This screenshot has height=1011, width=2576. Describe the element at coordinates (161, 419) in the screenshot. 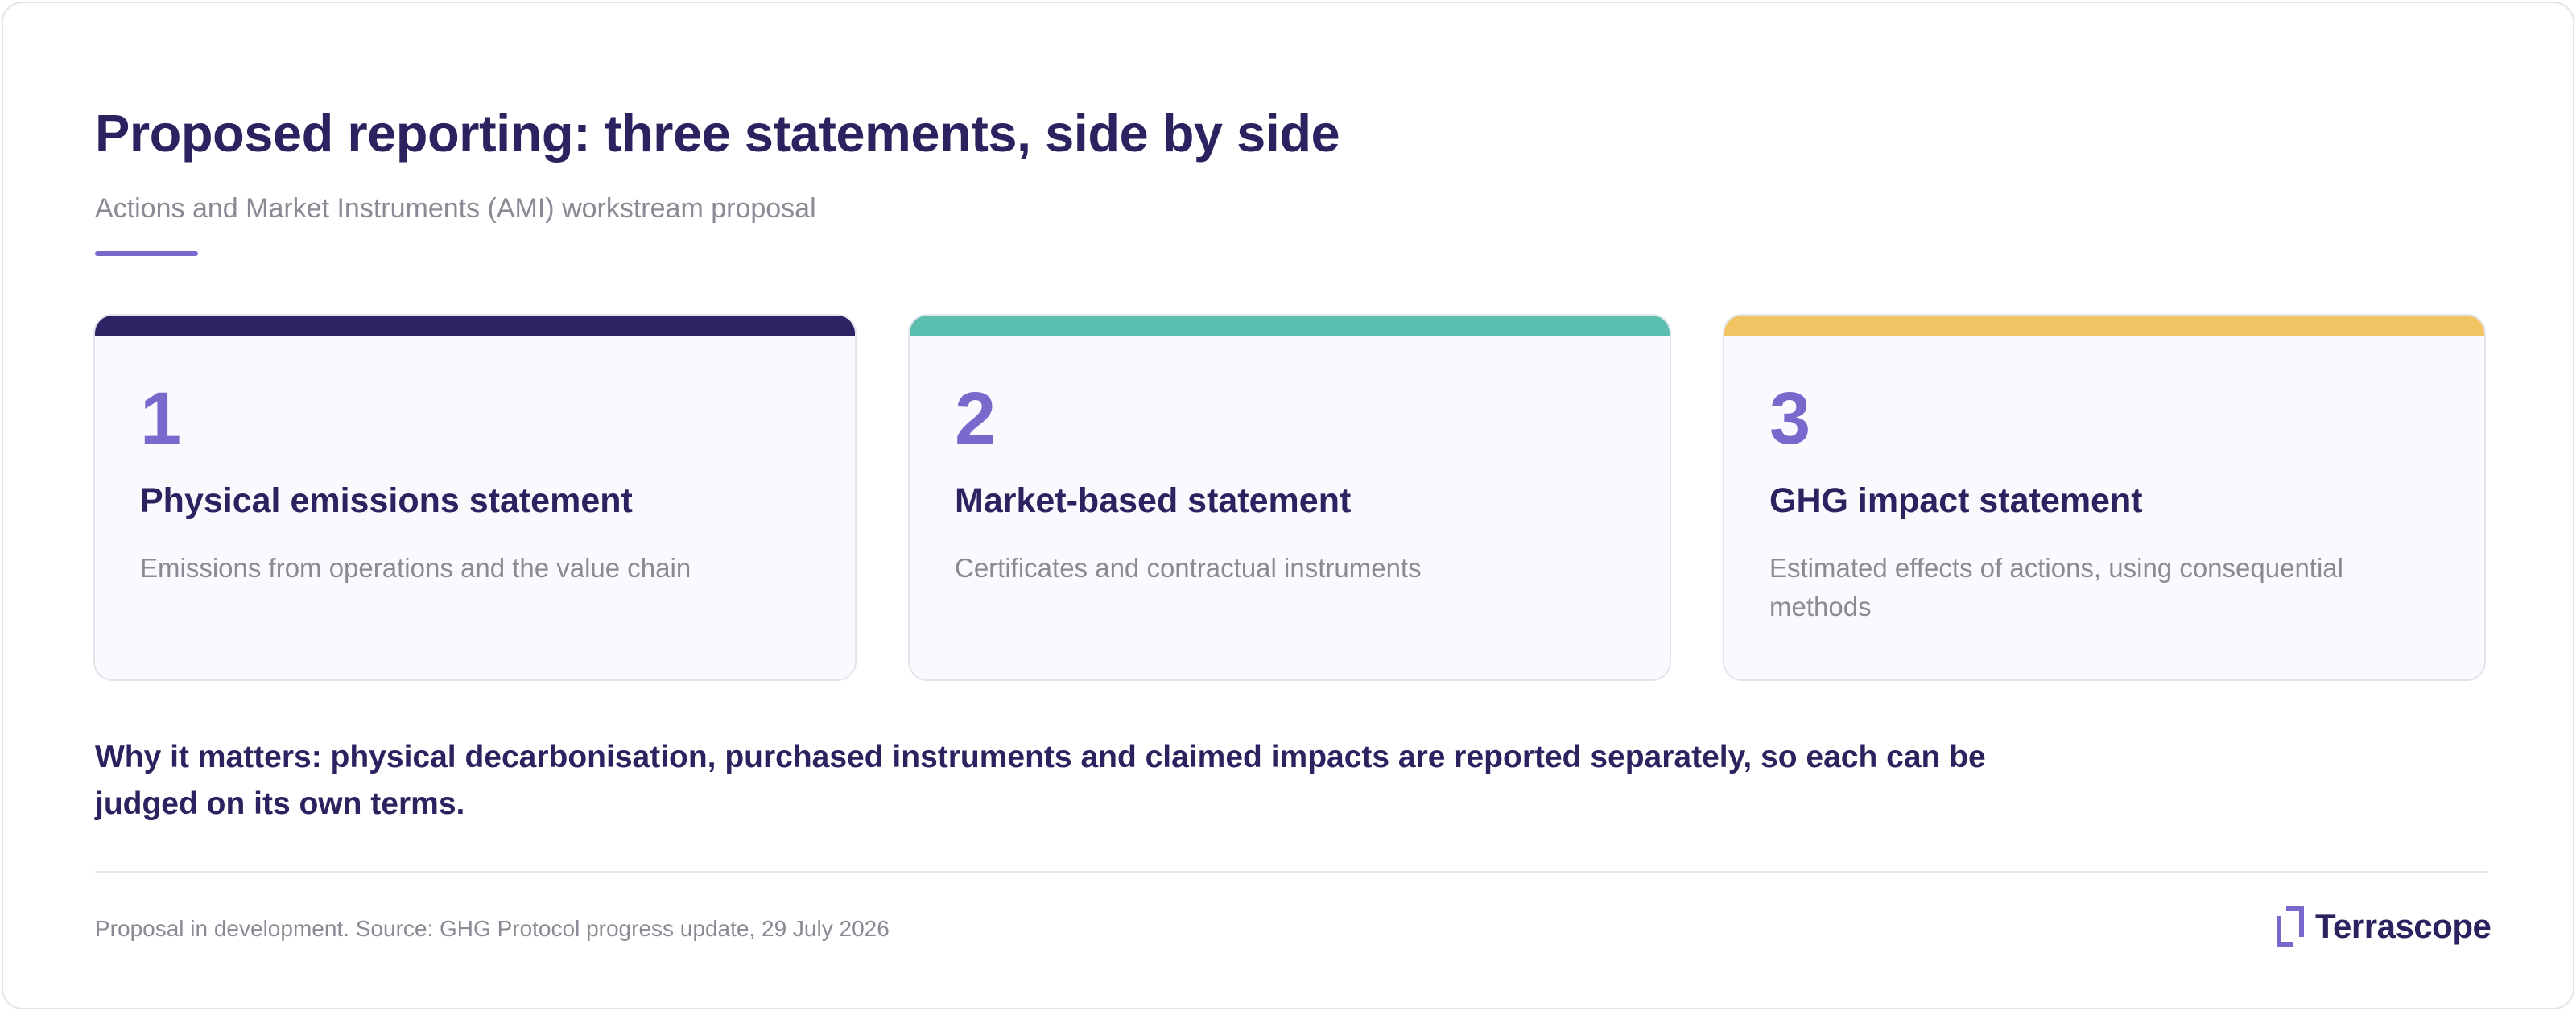

I see `card-number: 1` at that location.